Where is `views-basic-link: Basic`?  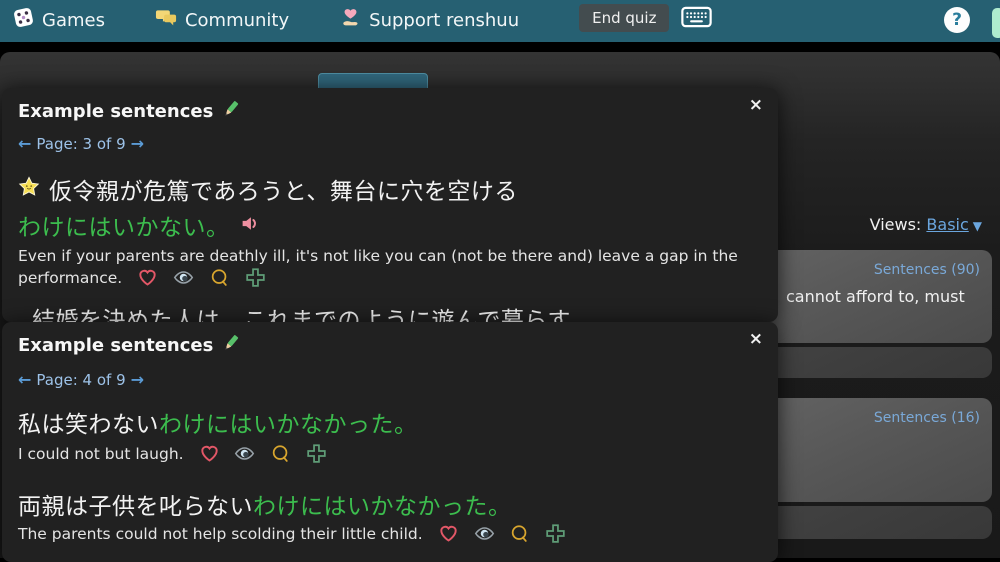
views-basic-link: Basic is located at coordinates (947, 224).